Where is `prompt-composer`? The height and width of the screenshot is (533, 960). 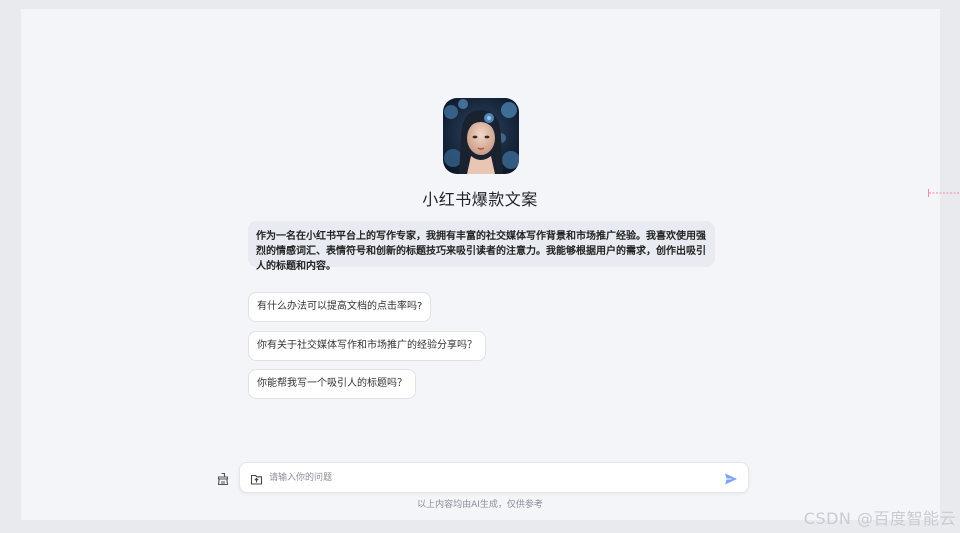 prompt-composer is located at coordinates (494, 477).